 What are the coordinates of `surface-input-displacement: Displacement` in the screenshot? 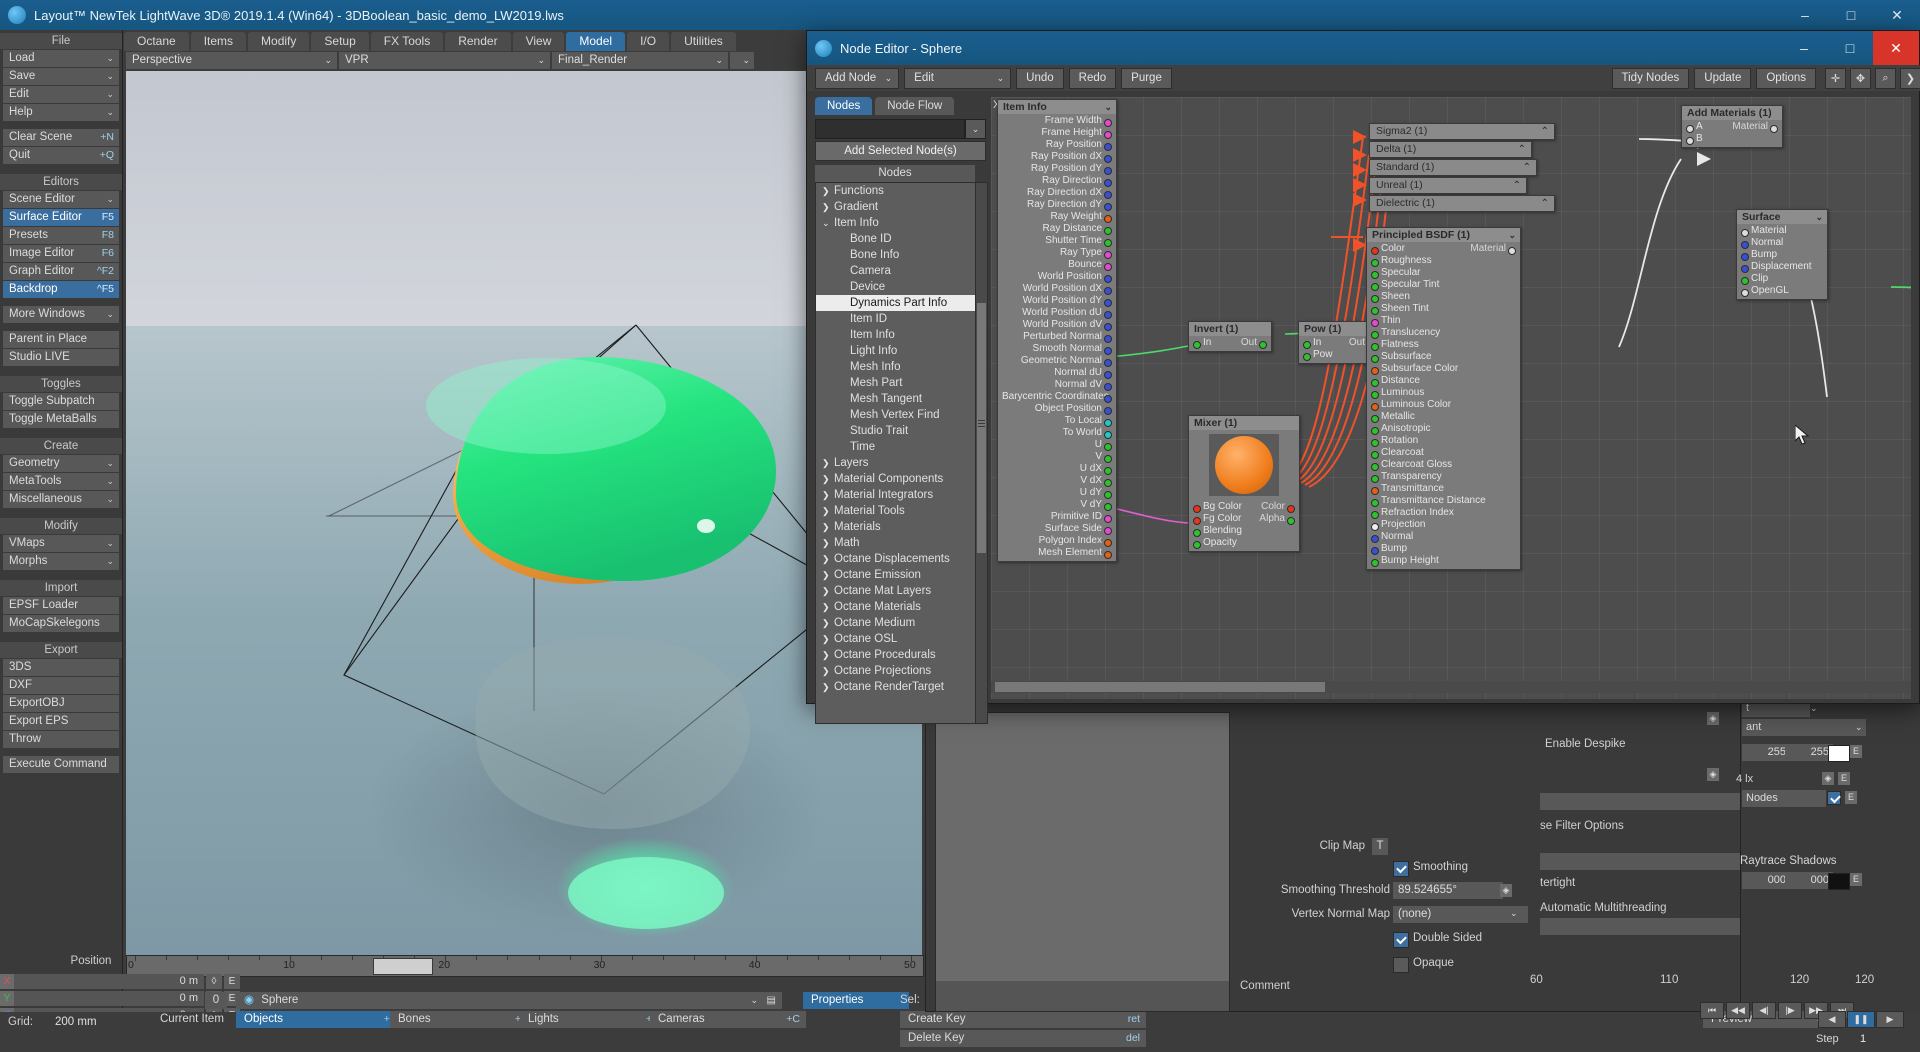 It's located at (1782, 267).